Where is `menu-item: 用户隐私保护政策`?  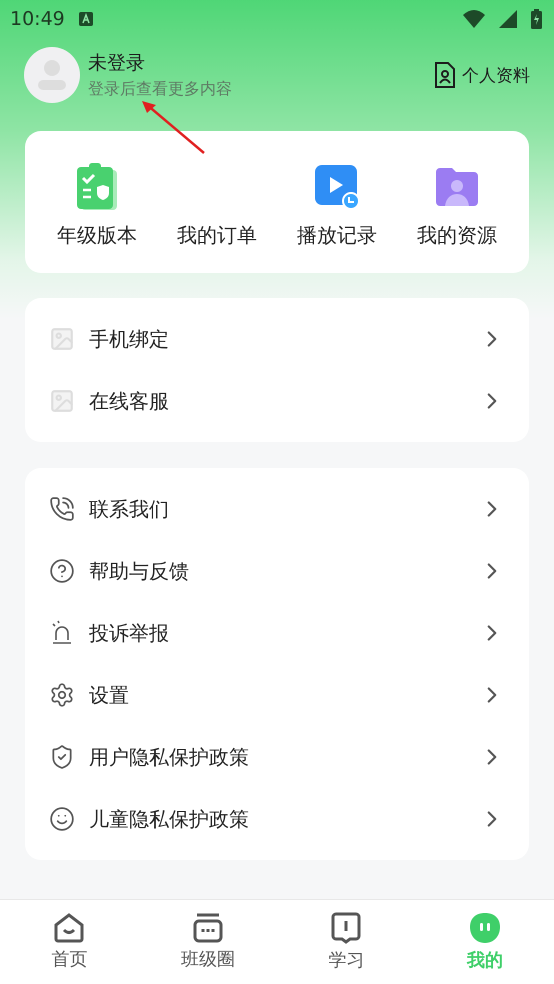
menu-item: 用户隐私保护政策 is located at coordinates (277, 757).